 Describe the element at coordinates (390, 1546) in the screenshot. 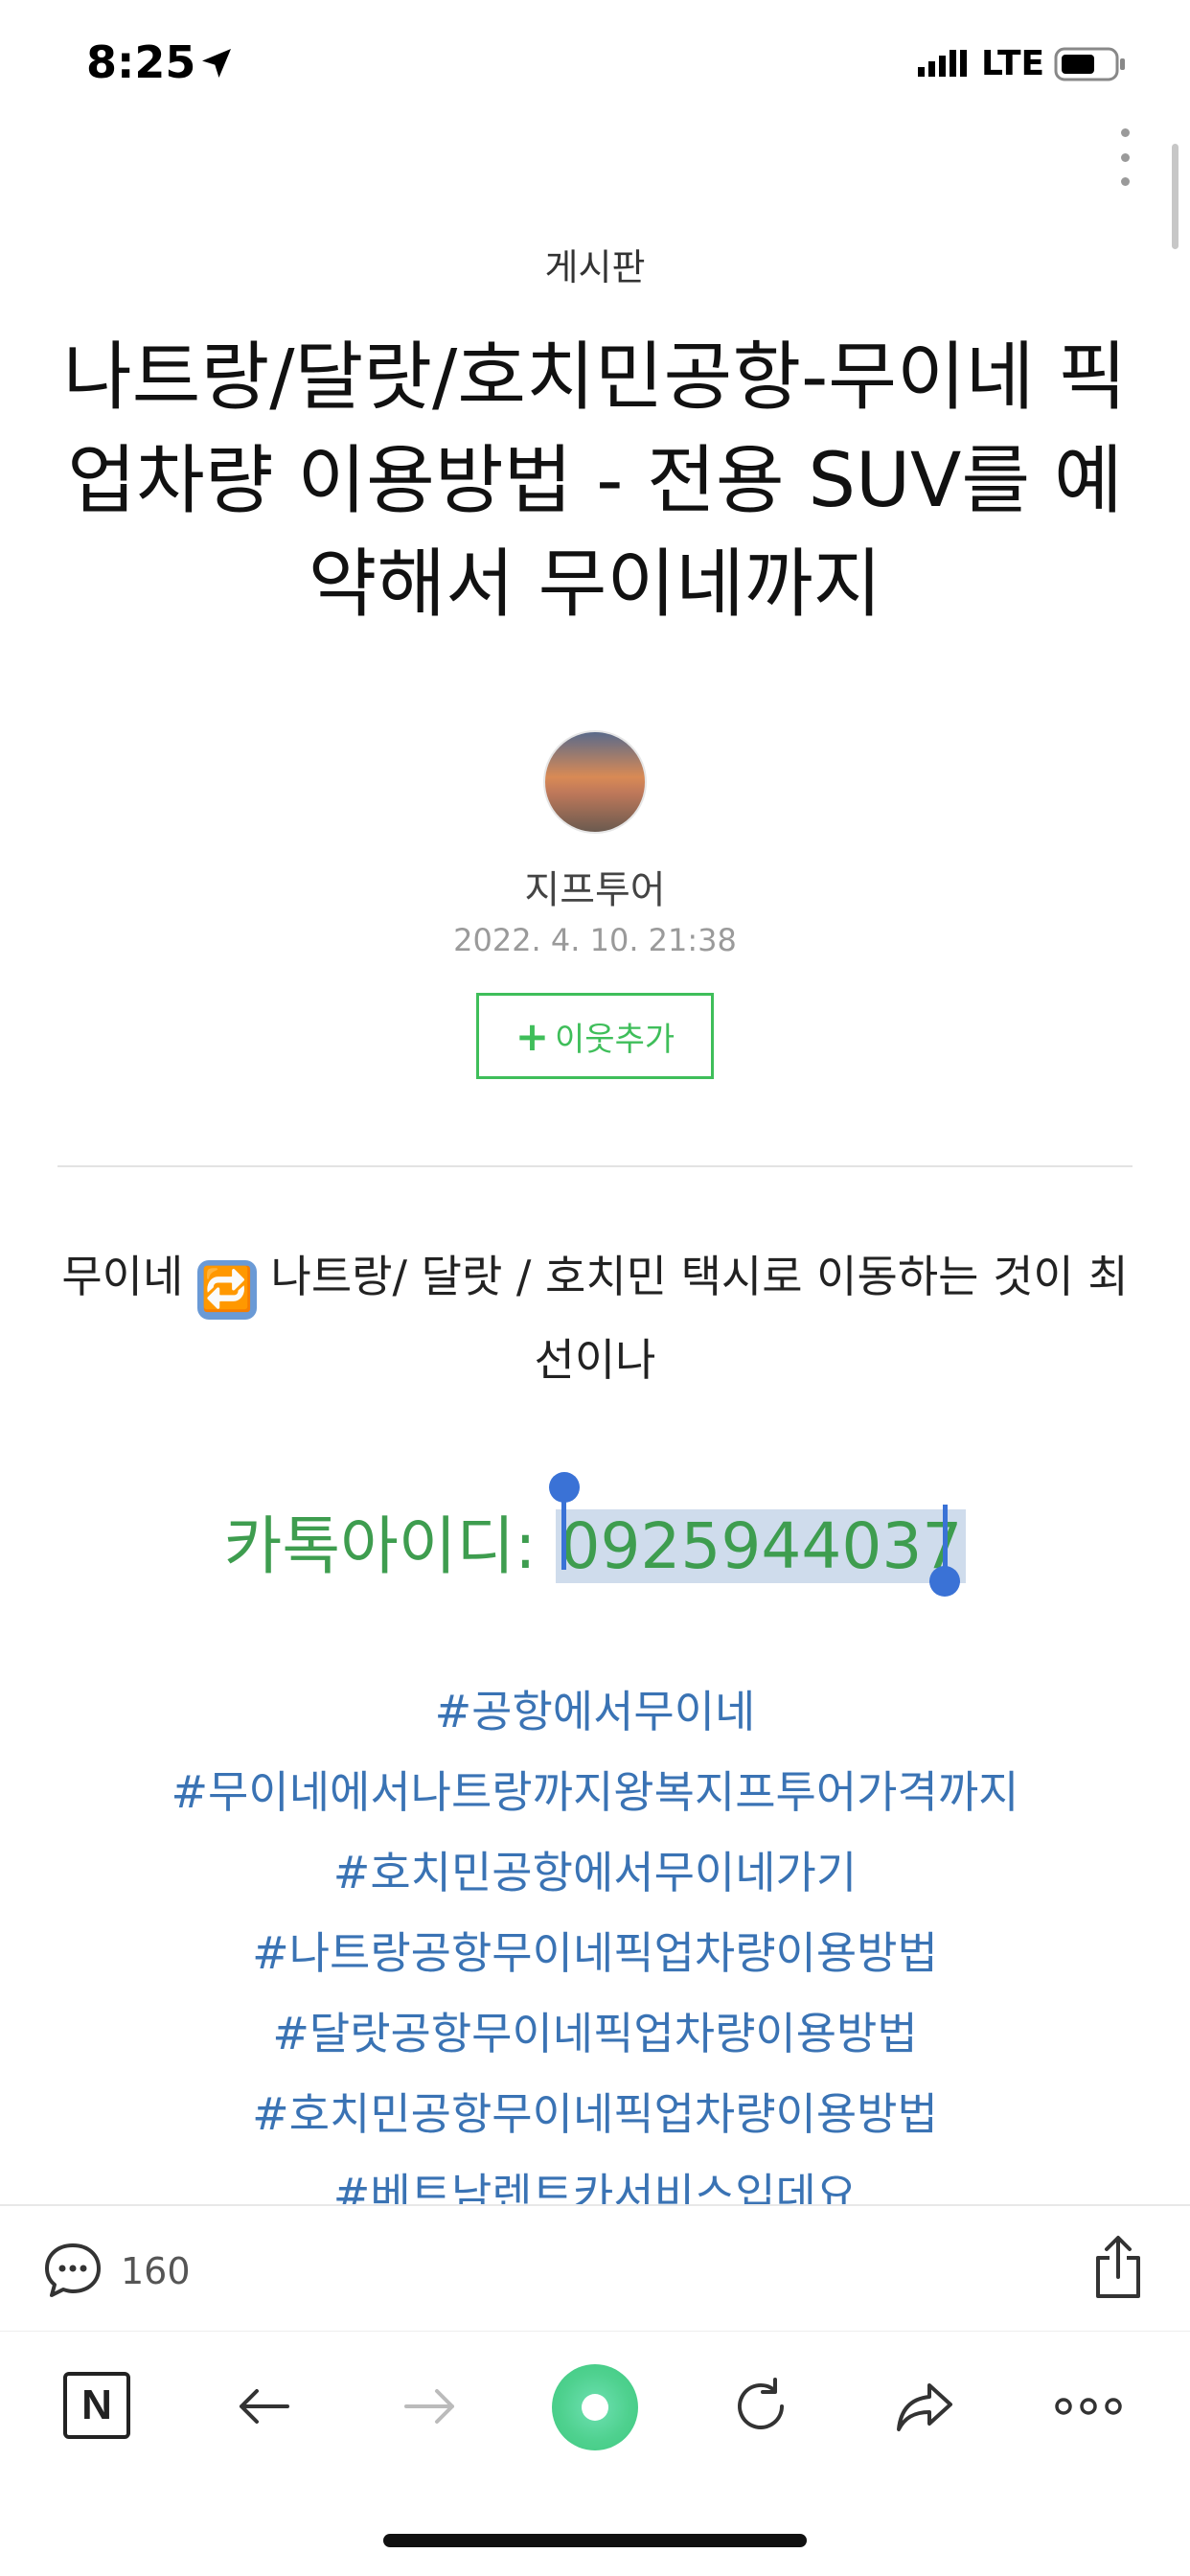

I see `kakao-label: 카톡아이디:` at that location.